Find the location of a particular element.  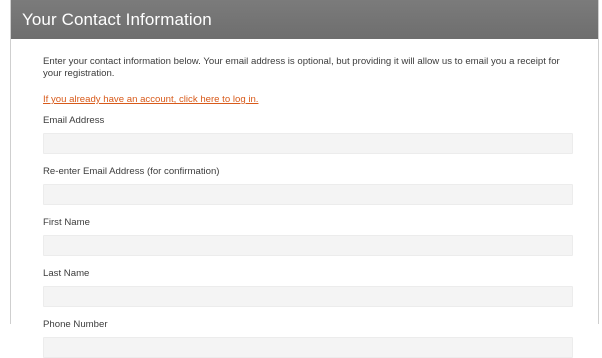

phone-field is located at coordinates (308, 347).